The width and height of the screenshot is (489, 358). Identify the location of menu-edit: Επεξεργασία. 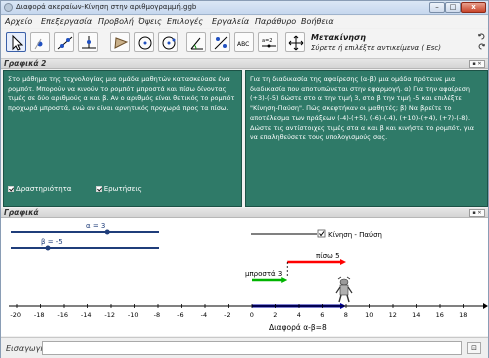
(66, 21).